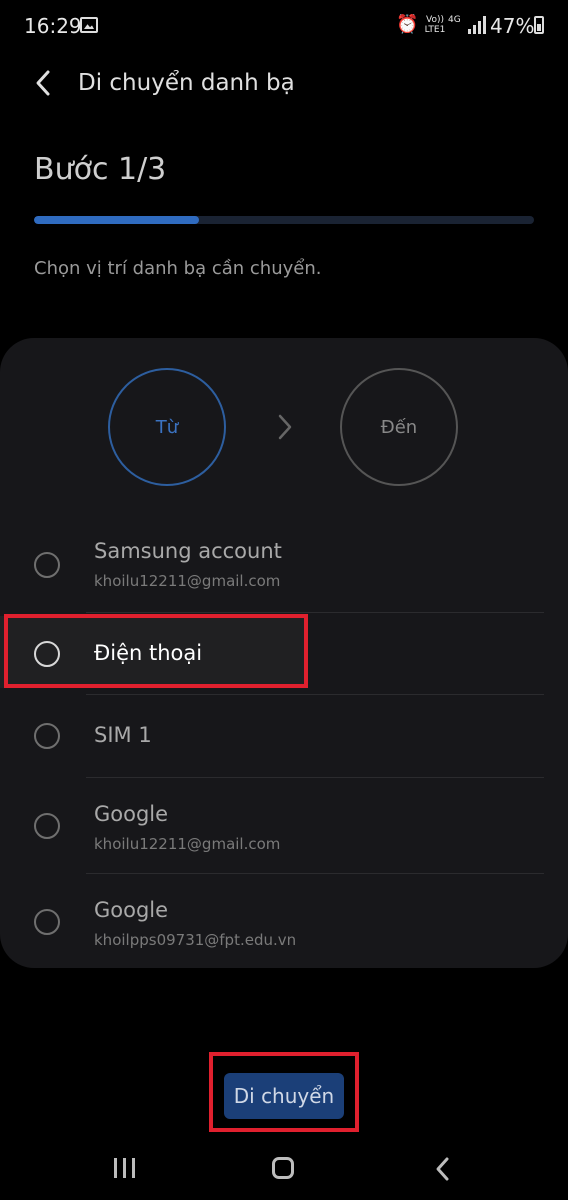  I want to click on from-circle: Từ, so click(167, 427).